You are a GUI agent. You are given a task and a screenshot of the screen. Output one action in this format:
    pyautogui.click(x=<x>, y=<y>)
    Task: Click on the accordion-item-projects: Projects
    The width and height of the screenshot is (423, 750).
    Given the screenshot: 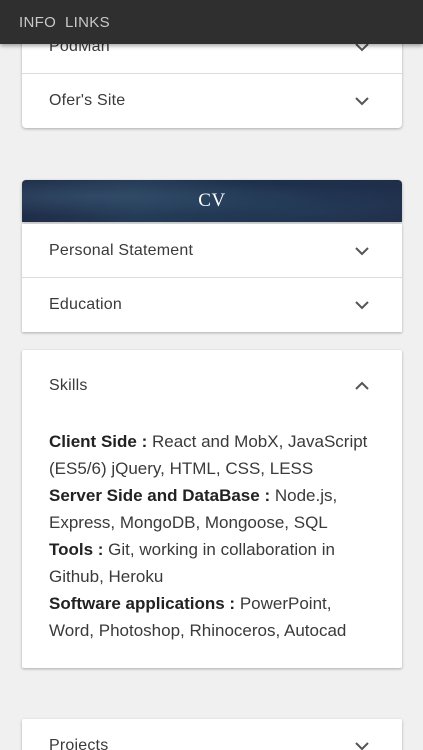 What is the action you would take?
    pyautogui.click(x=212, y=734)
    